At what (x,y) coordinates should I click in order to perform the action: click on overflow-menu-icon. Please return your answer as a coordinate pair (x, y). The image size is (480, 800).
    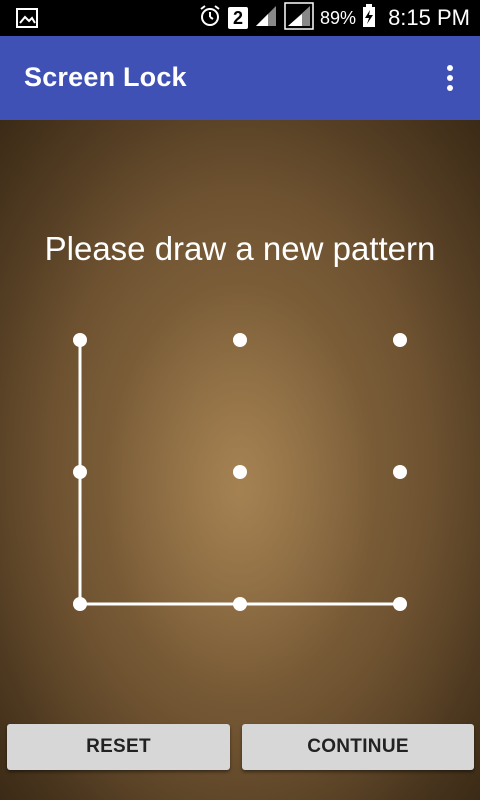
    Looking at the image, I should click on (450, 78).